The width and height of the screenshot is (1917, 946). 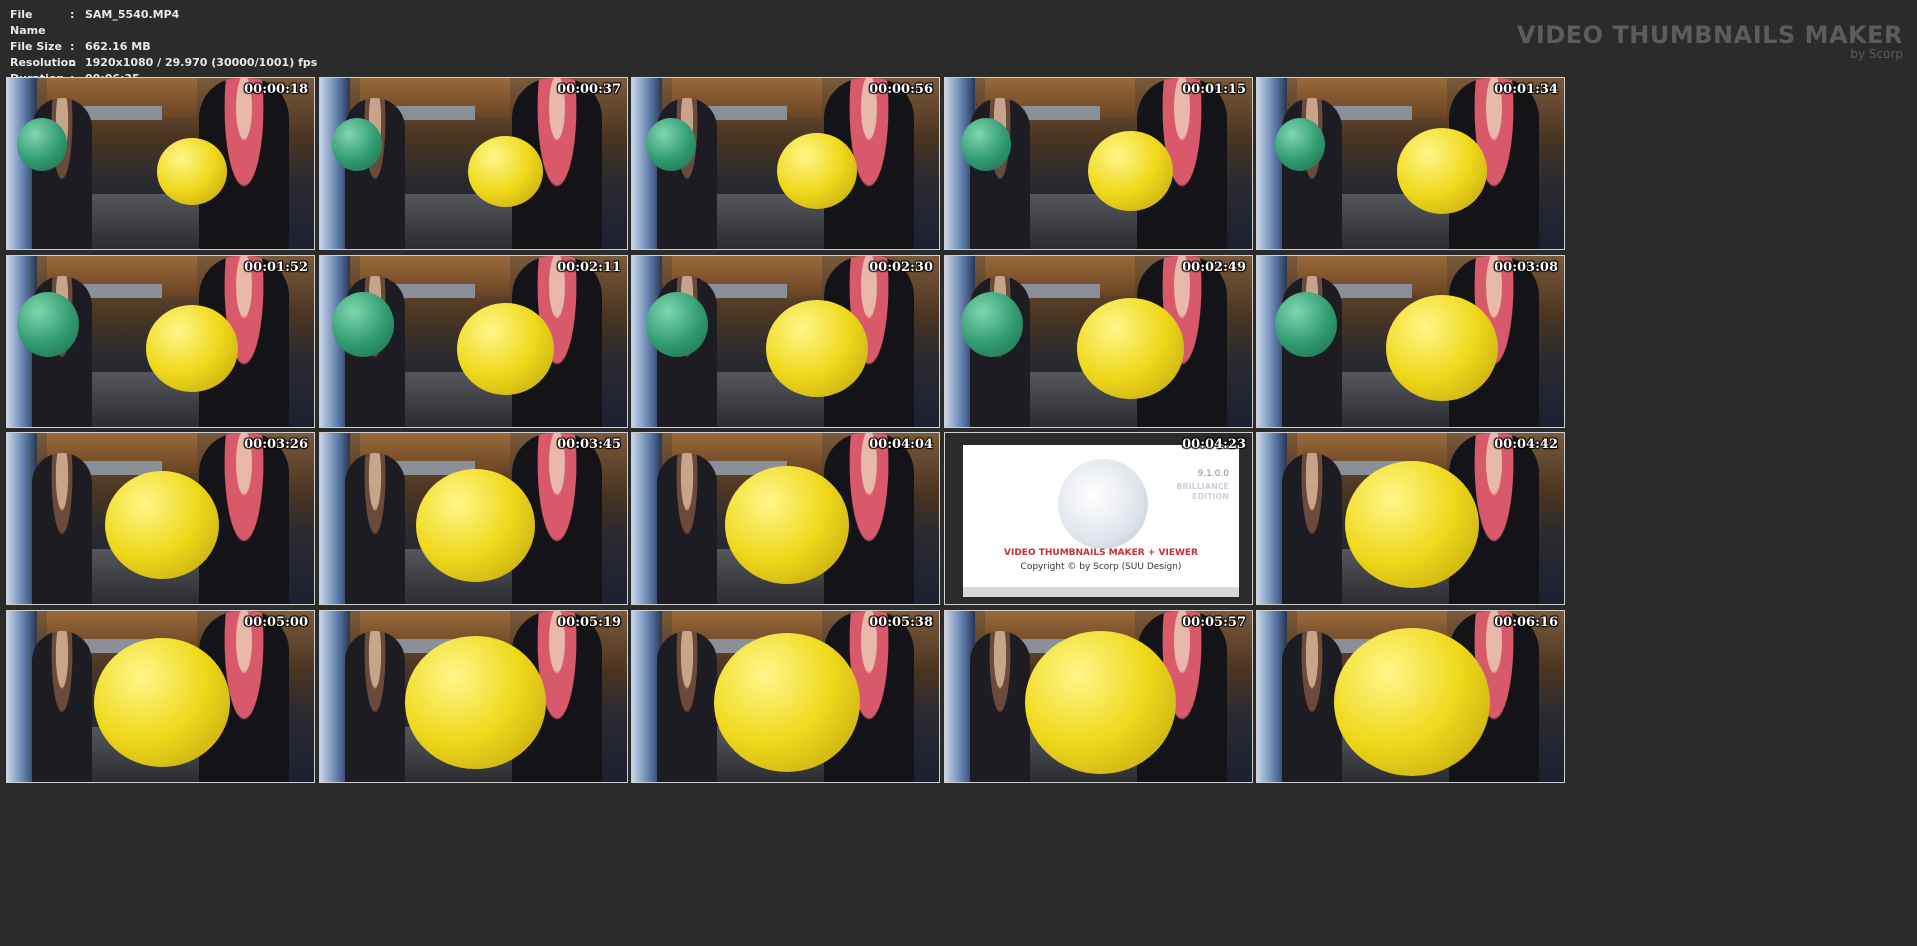 What do you see at coordinates (901, 89) in the screenshot?
I see `timestamp: 00:00:56` at bounding box center [901, 89].